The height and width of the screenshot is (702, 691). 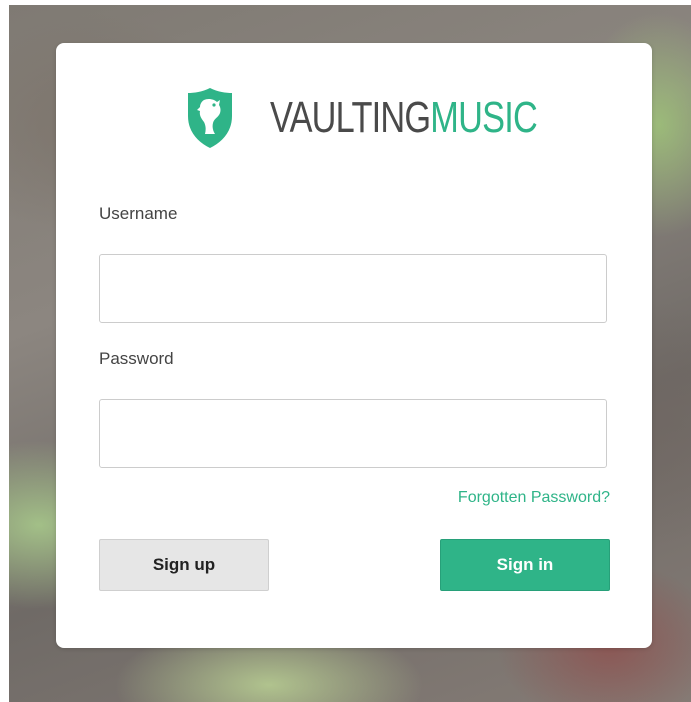 I want to click on logo: VAULTINGMUSIC, so click(x=399, y=118).